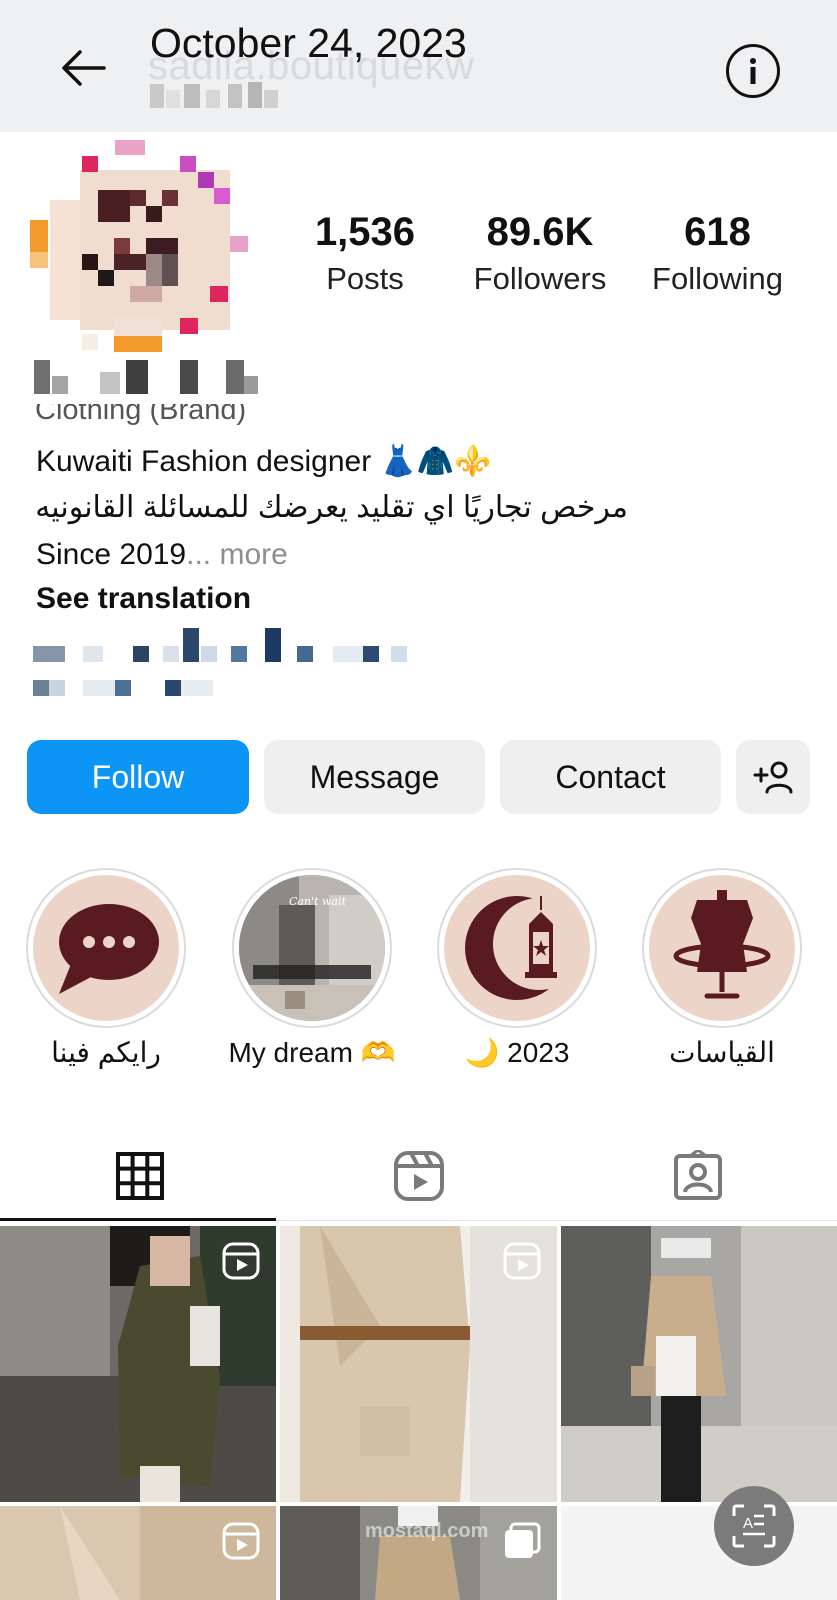 Image resolution: width=837 pixels, height=1600 pixels. Describe the element at coordinates (374, 777) in the screenshot. I see `message-button: Message` at that location.